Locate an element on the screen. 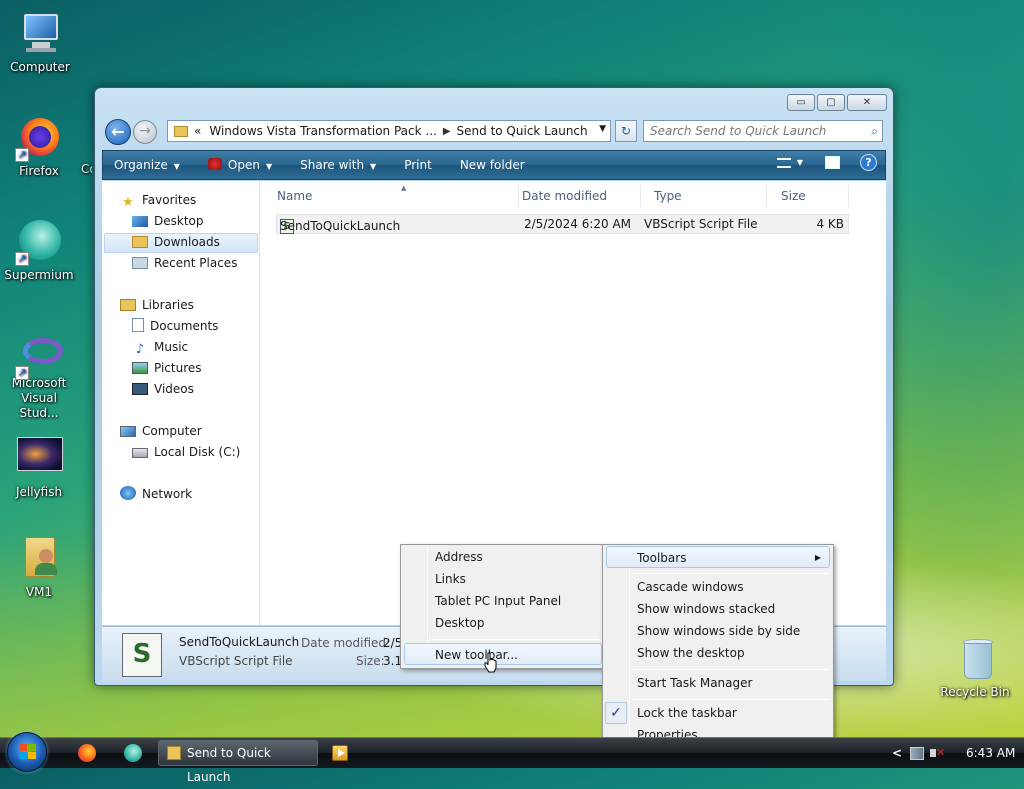 The height and width of the screenshot is (789, 1024). close-button: ✕ is located at coordinates (867, 102).